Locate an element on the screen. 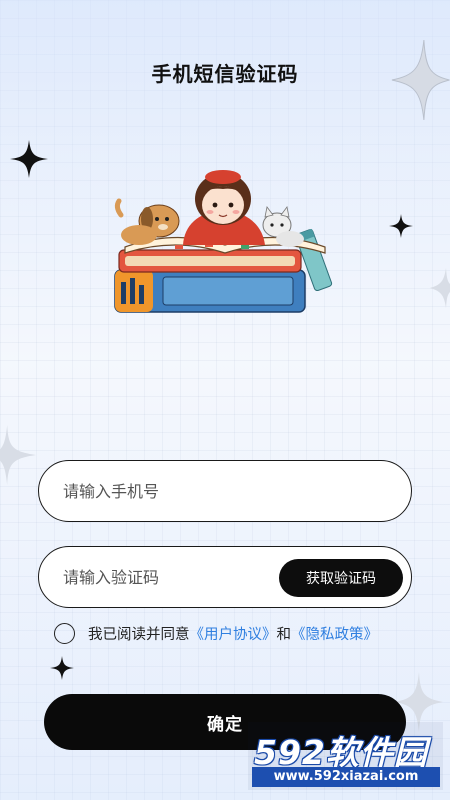 This screenshot has width=450, height=800. user-agreement-link: 《用户协议》 is located at coordinates (233, 633).